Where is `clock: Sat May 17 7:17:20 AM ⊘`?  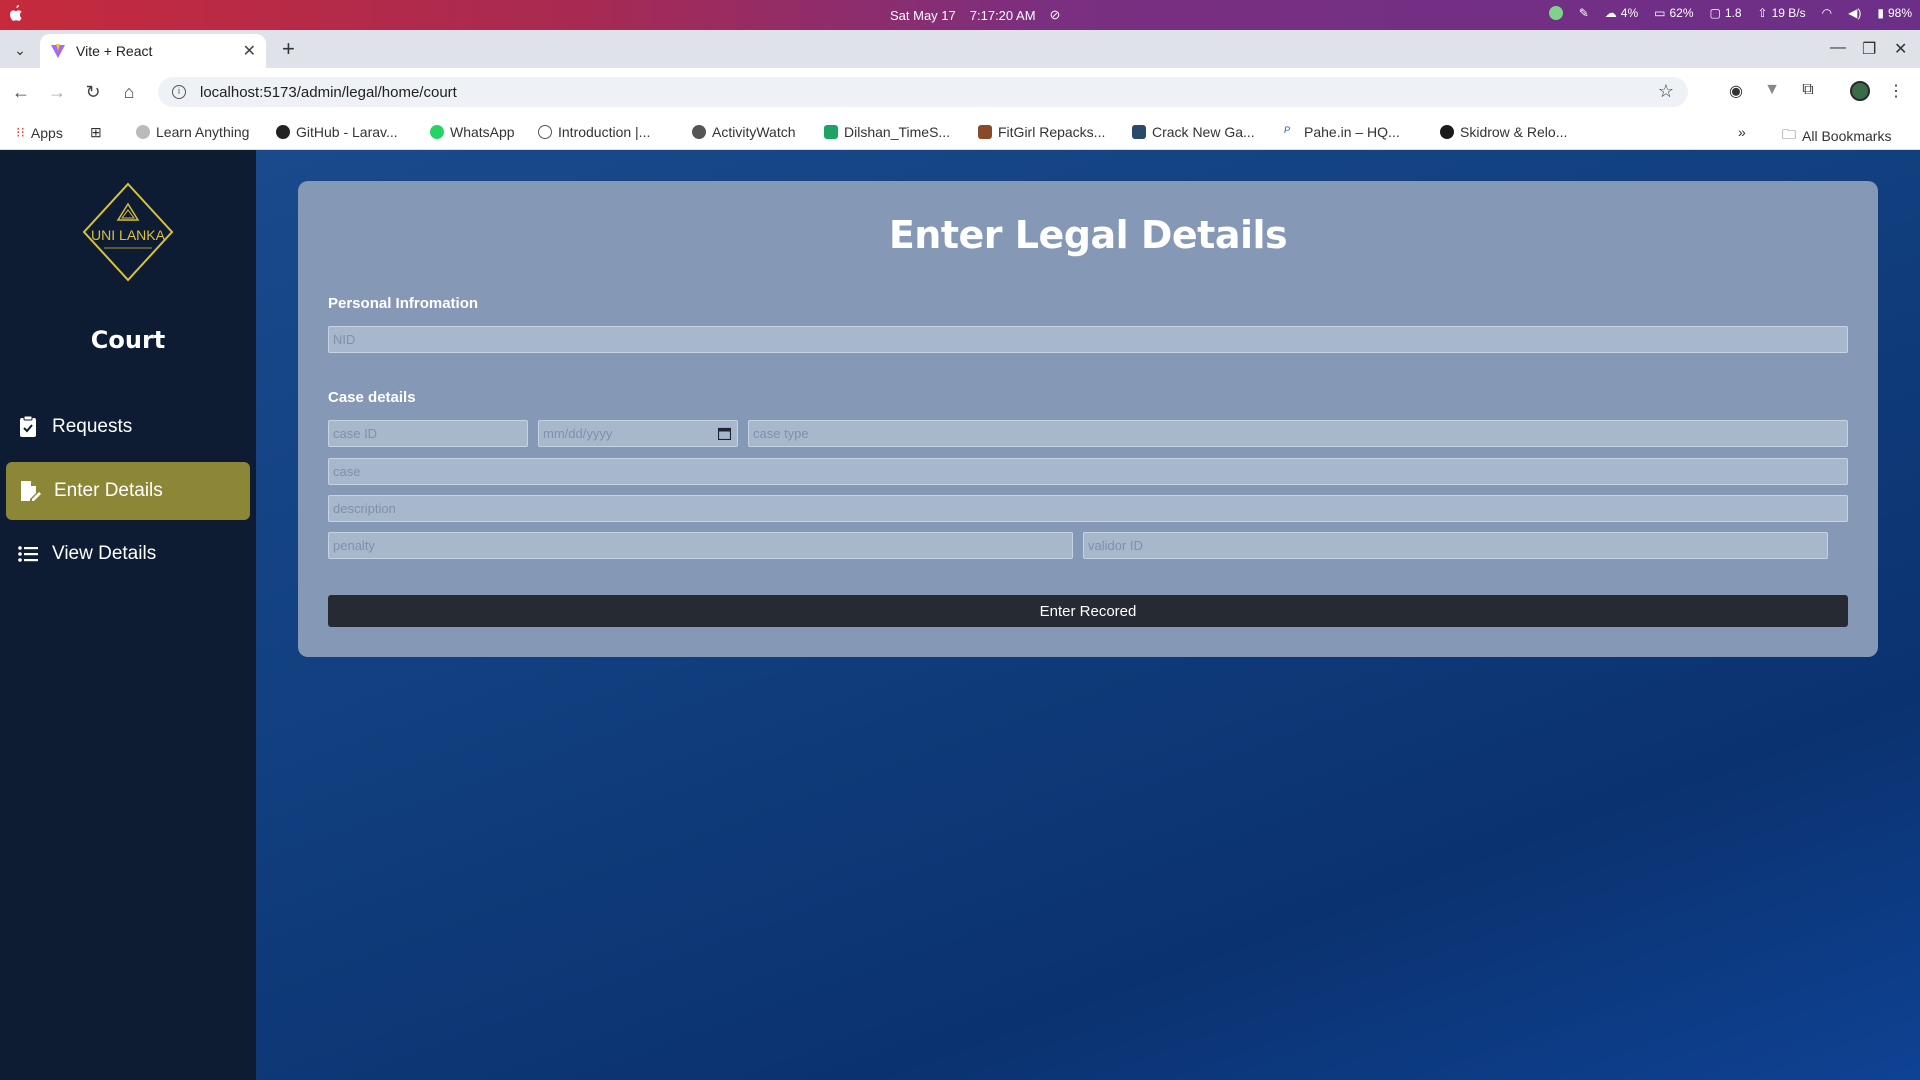 clock: Sat May 17 7:17:20 AM ⊘ is located at coordinates (975, 15).